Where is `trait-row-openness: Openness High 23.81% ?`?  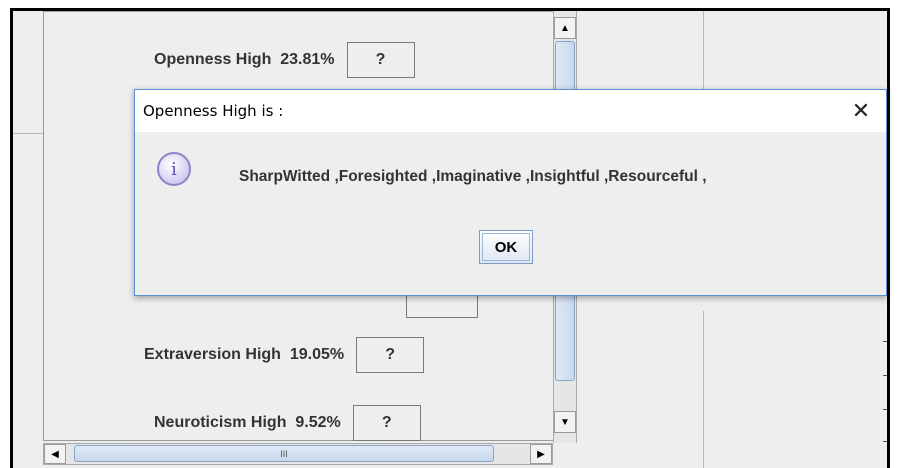 trait-row-openness: Openness High 23.81% ? is located at coordinates (284, 60).